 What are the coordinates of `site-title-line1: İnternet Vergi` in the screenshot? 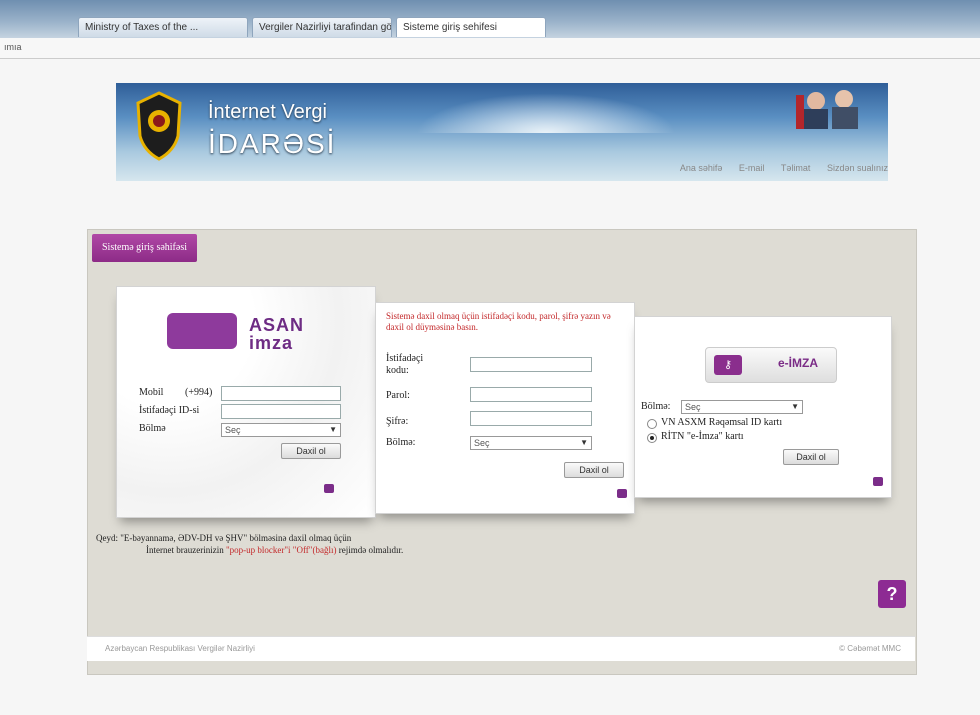 It's located at (267, 112).